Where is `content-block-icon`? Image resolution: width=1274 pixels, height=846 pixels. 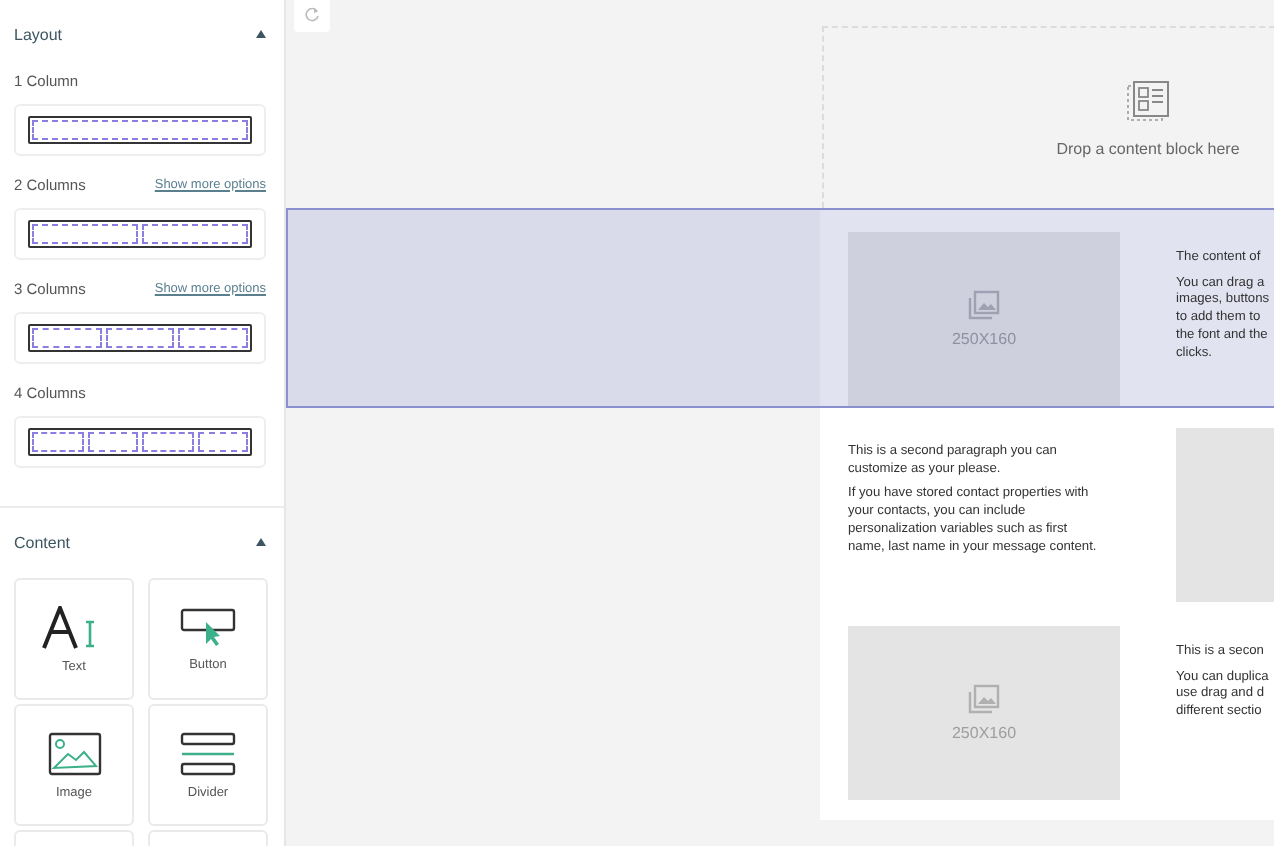 content-block-icon is located at coordinates (1148, 101).